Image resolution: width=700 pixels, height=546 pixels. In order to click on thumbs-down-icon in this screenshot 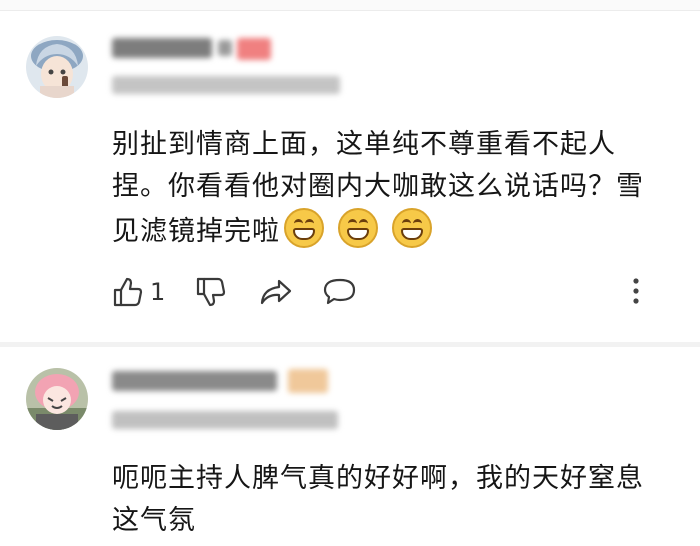, I will do `click(211, 292)`.